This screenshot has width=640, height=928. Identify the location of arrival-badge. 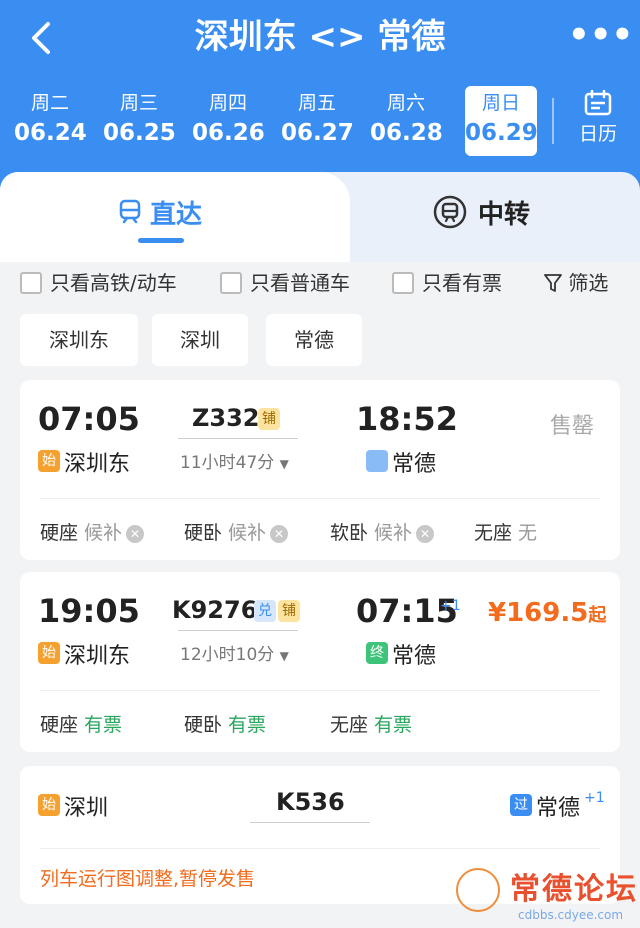
(377, 461).